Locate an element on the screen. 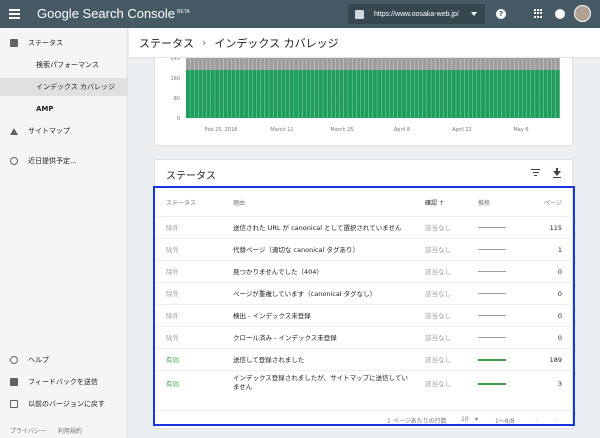  breadcrumb-root: ステータス is located at coordinates (166, 43).